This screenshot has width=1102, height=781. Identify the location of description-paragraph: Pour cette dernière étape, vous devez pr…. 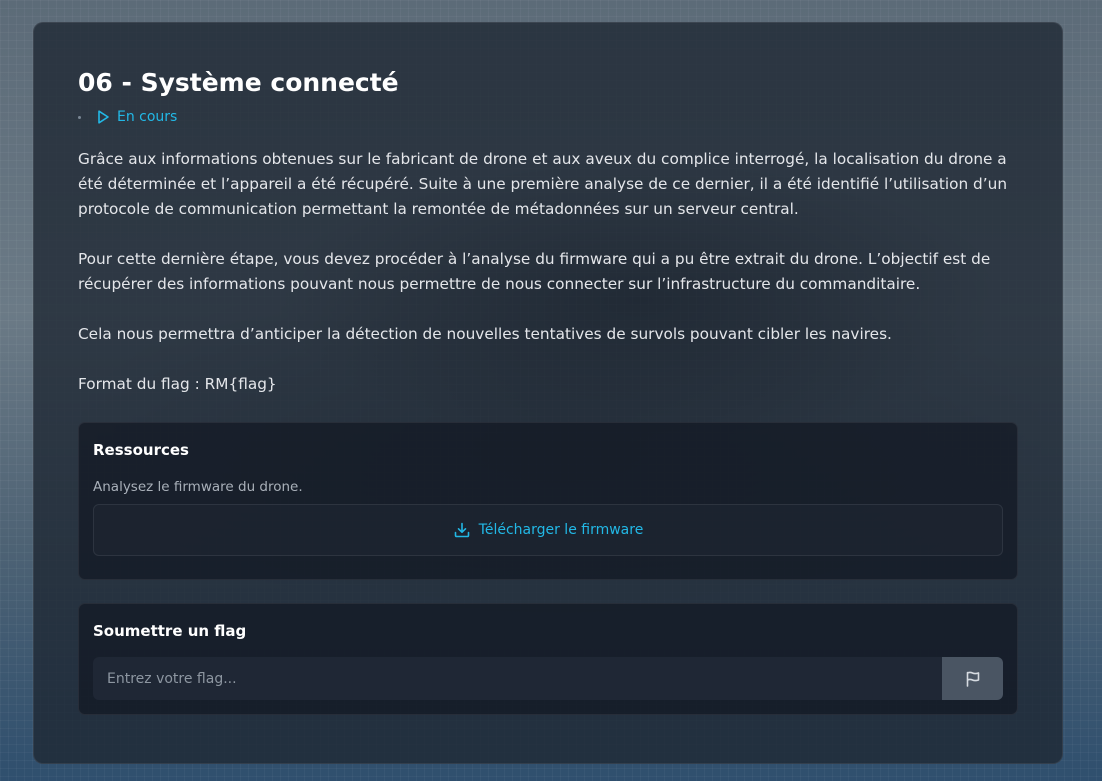
(534, 271).